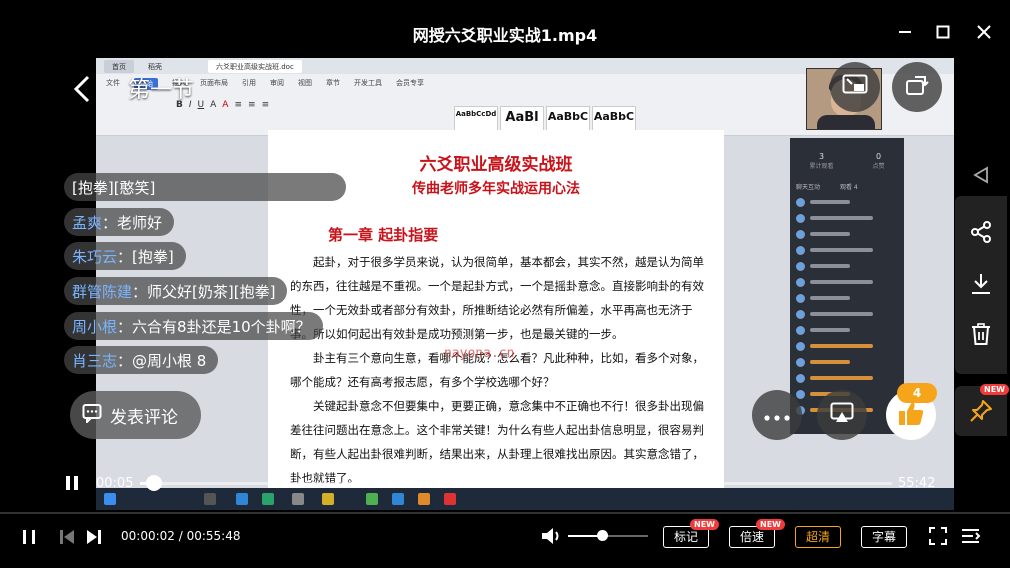 The image size is (1010, 568). Describe the element at coordinates (584, 536) in the screenshot. I see `volume-fill` at that location.